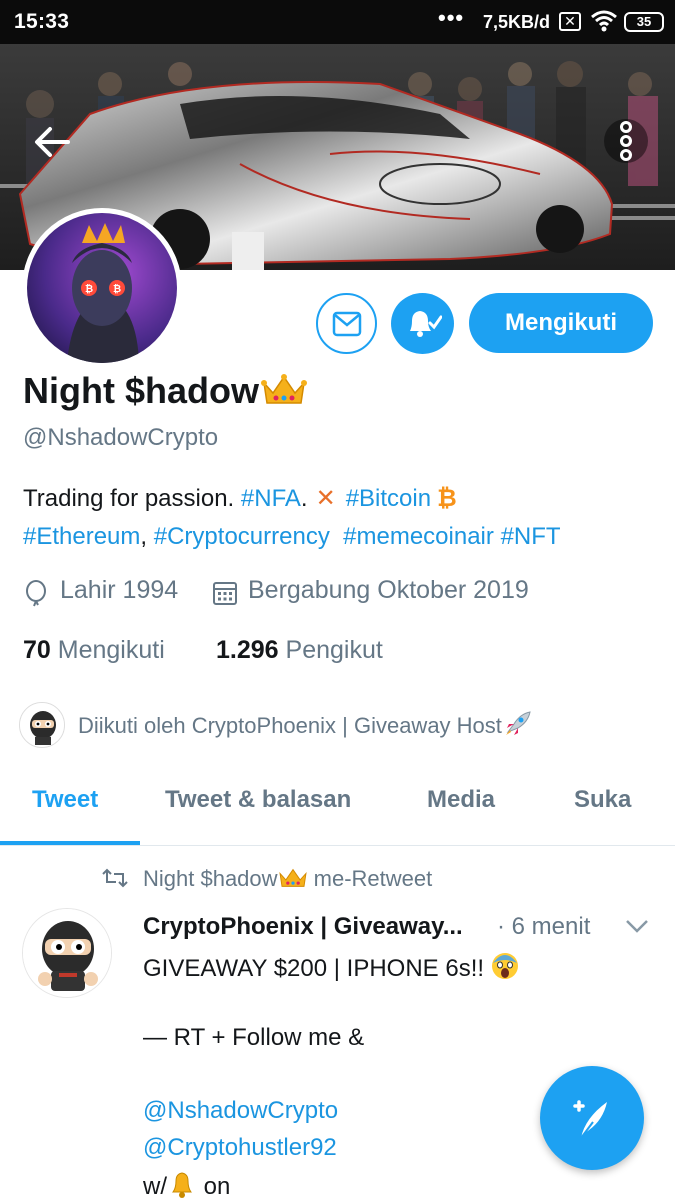 This screenshot has height=1200, width=675. Describe the element at coordinates (132, 498) in the screenshot. I see `bio-text: Trading for passion.` at that location.